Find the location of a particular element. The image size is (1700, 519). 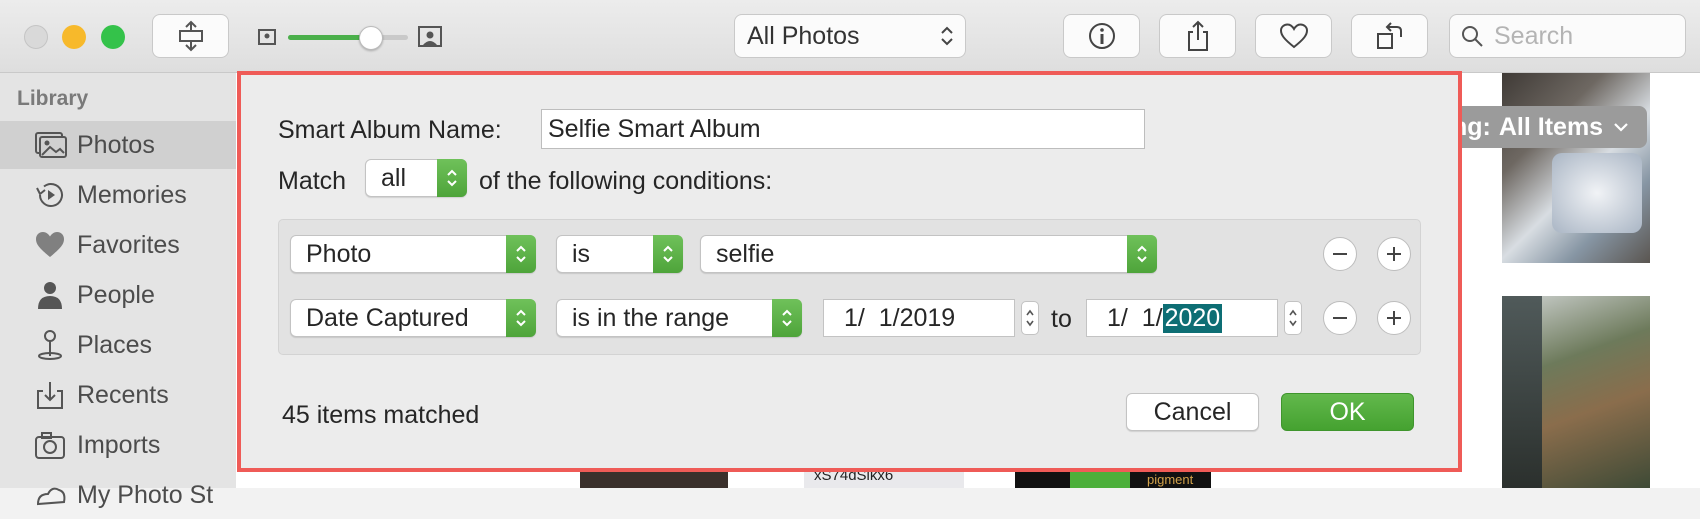

share-icon is located at coordinates (1197, 35).